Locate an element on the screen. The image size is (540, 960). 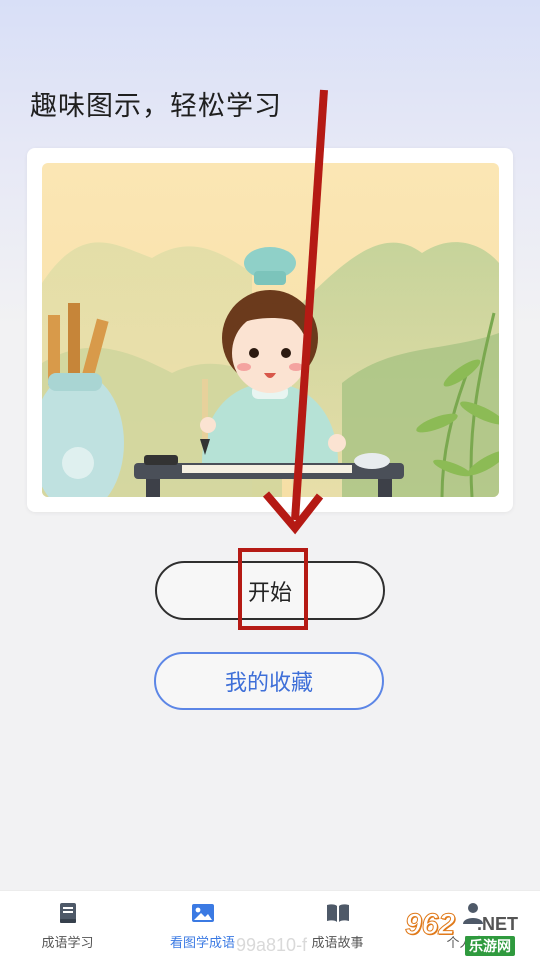
page-title: 趣味图示，轻松学习 is located at coordinates (156, 106).